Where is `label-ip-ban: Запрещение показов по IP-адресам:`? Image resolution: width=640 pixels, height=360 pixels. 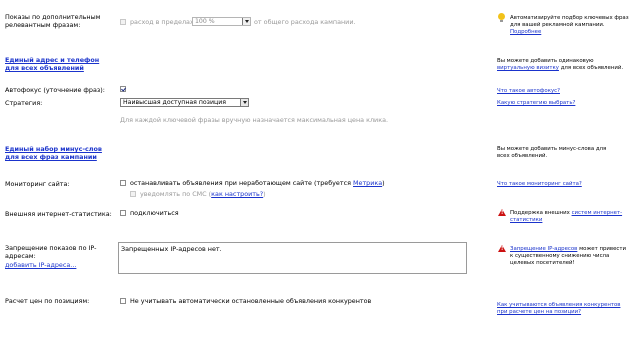 label-ip-ban: Запрещение показов по IP-адресам: is located at coordinates (51, 252).